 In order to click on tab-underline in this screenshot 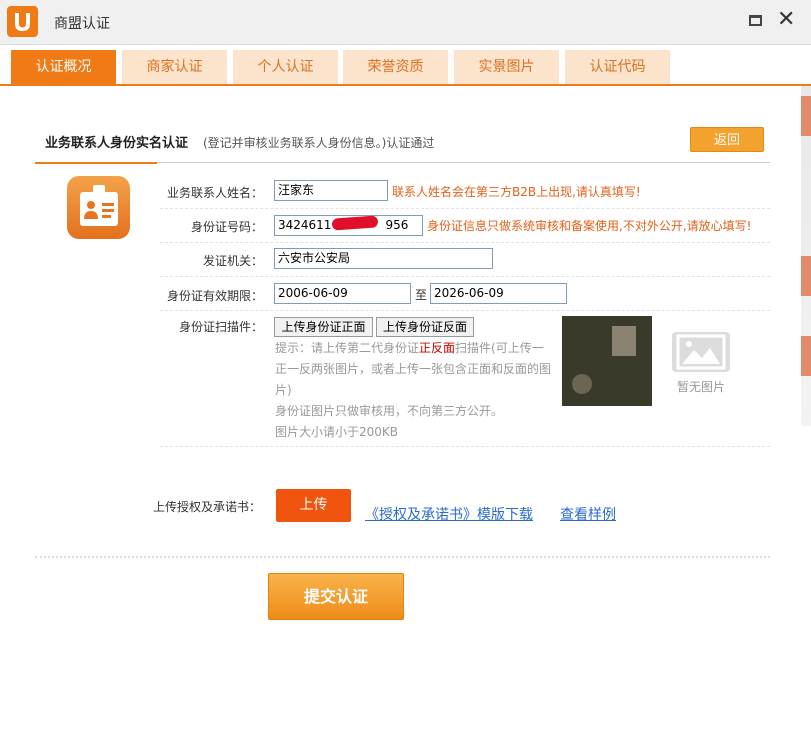, I will do `click(405, 85)`.